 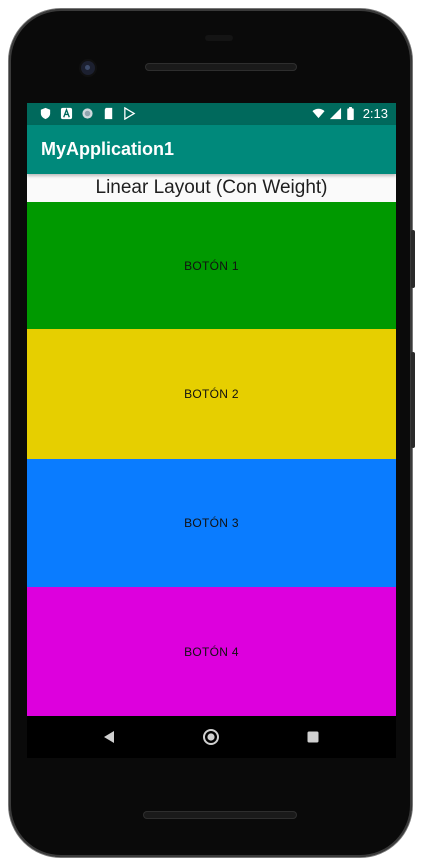 I want to click on status-time: 2:13, so click(x=375, y=113).